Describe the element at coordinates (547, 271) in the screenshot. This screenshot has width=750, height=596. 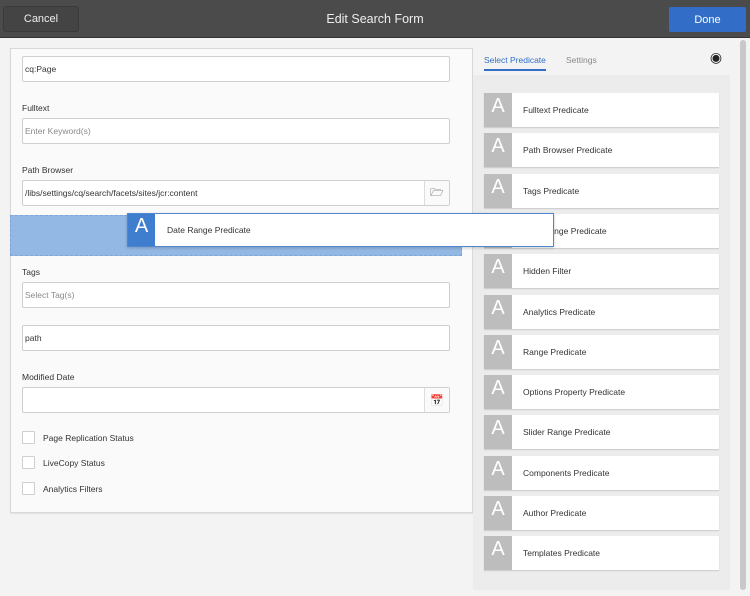
I see `predicate-label: Hidden Filter` at that location.